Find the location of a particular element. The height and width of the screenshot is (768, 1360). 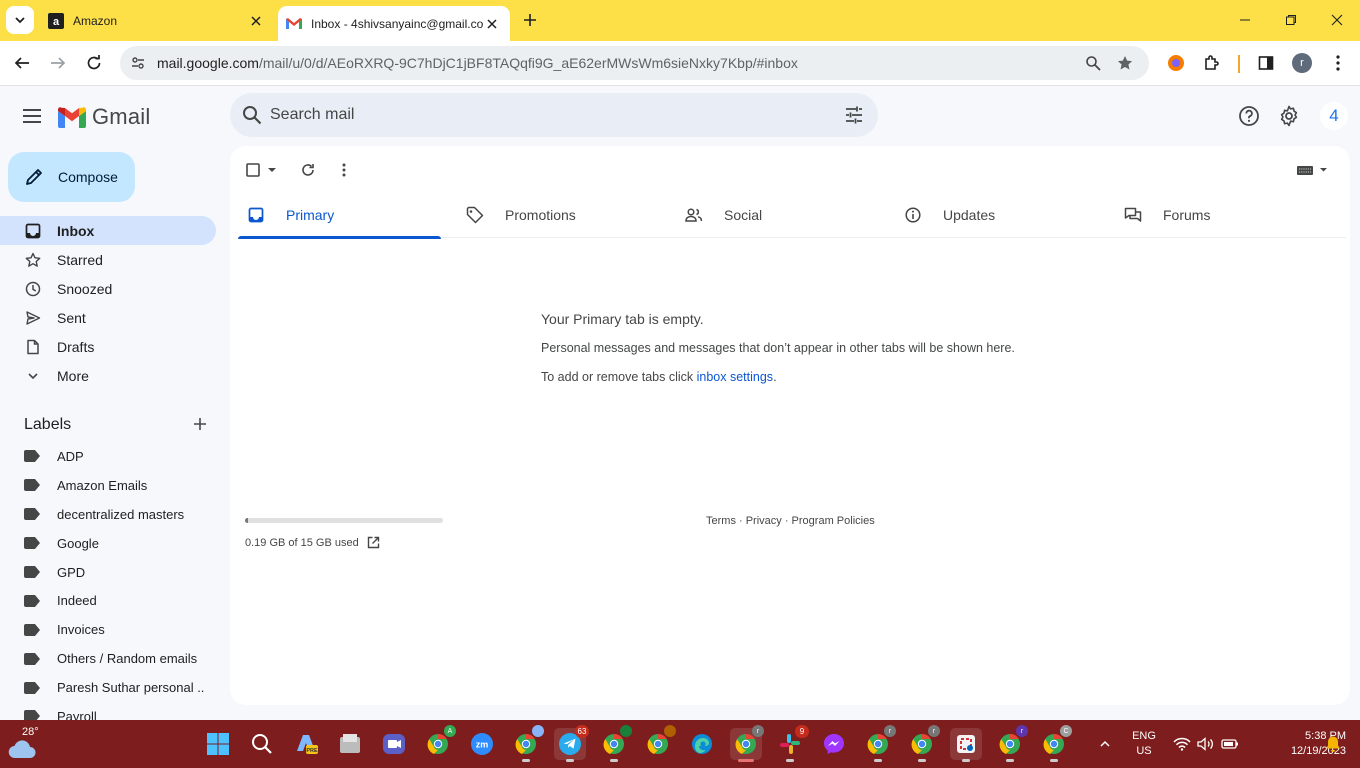

forward-arrow-icon is located at coordinates (58, 63).